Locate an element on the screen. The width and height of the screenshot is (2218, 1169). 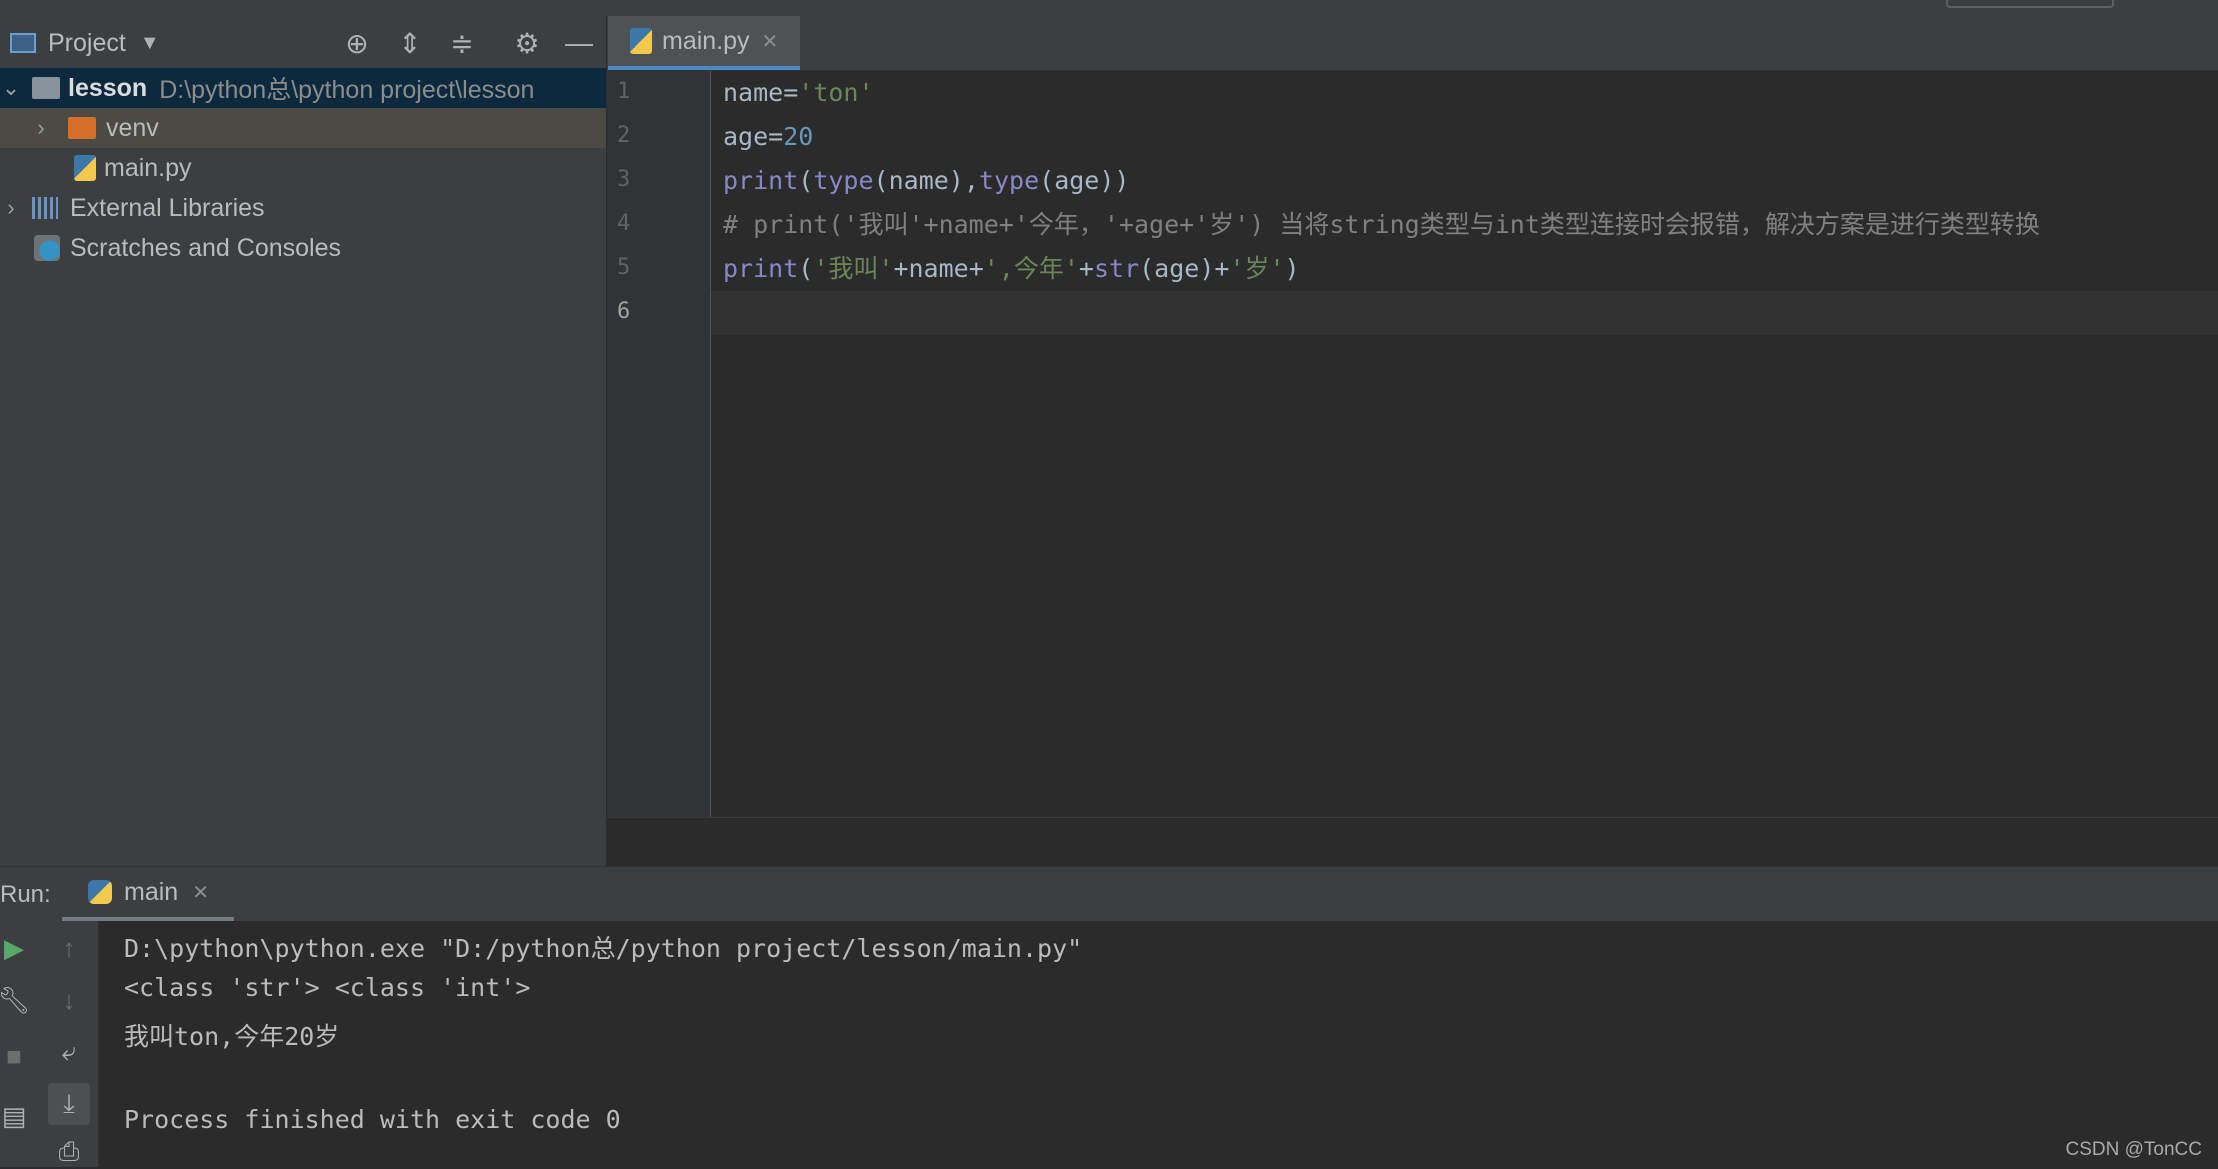
tab-main-py: main.py ✕ is located at coordinates (704, 43).